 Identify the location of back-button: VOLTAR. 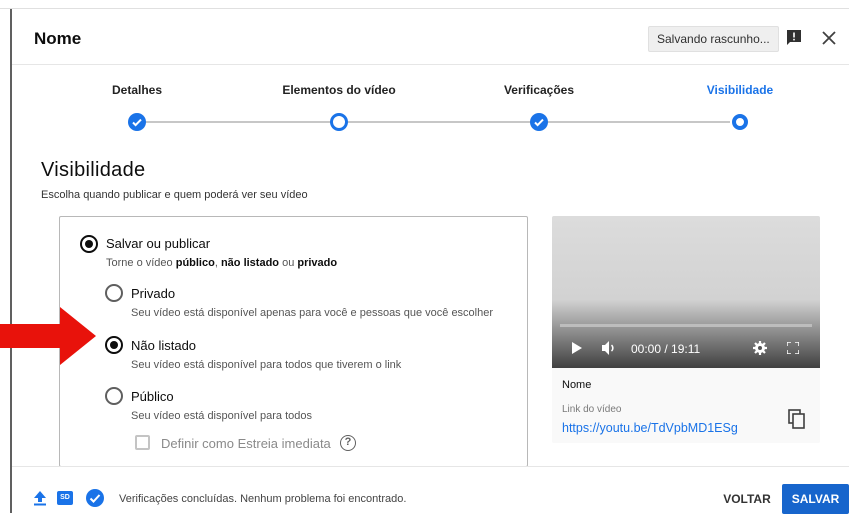
(747, 499).